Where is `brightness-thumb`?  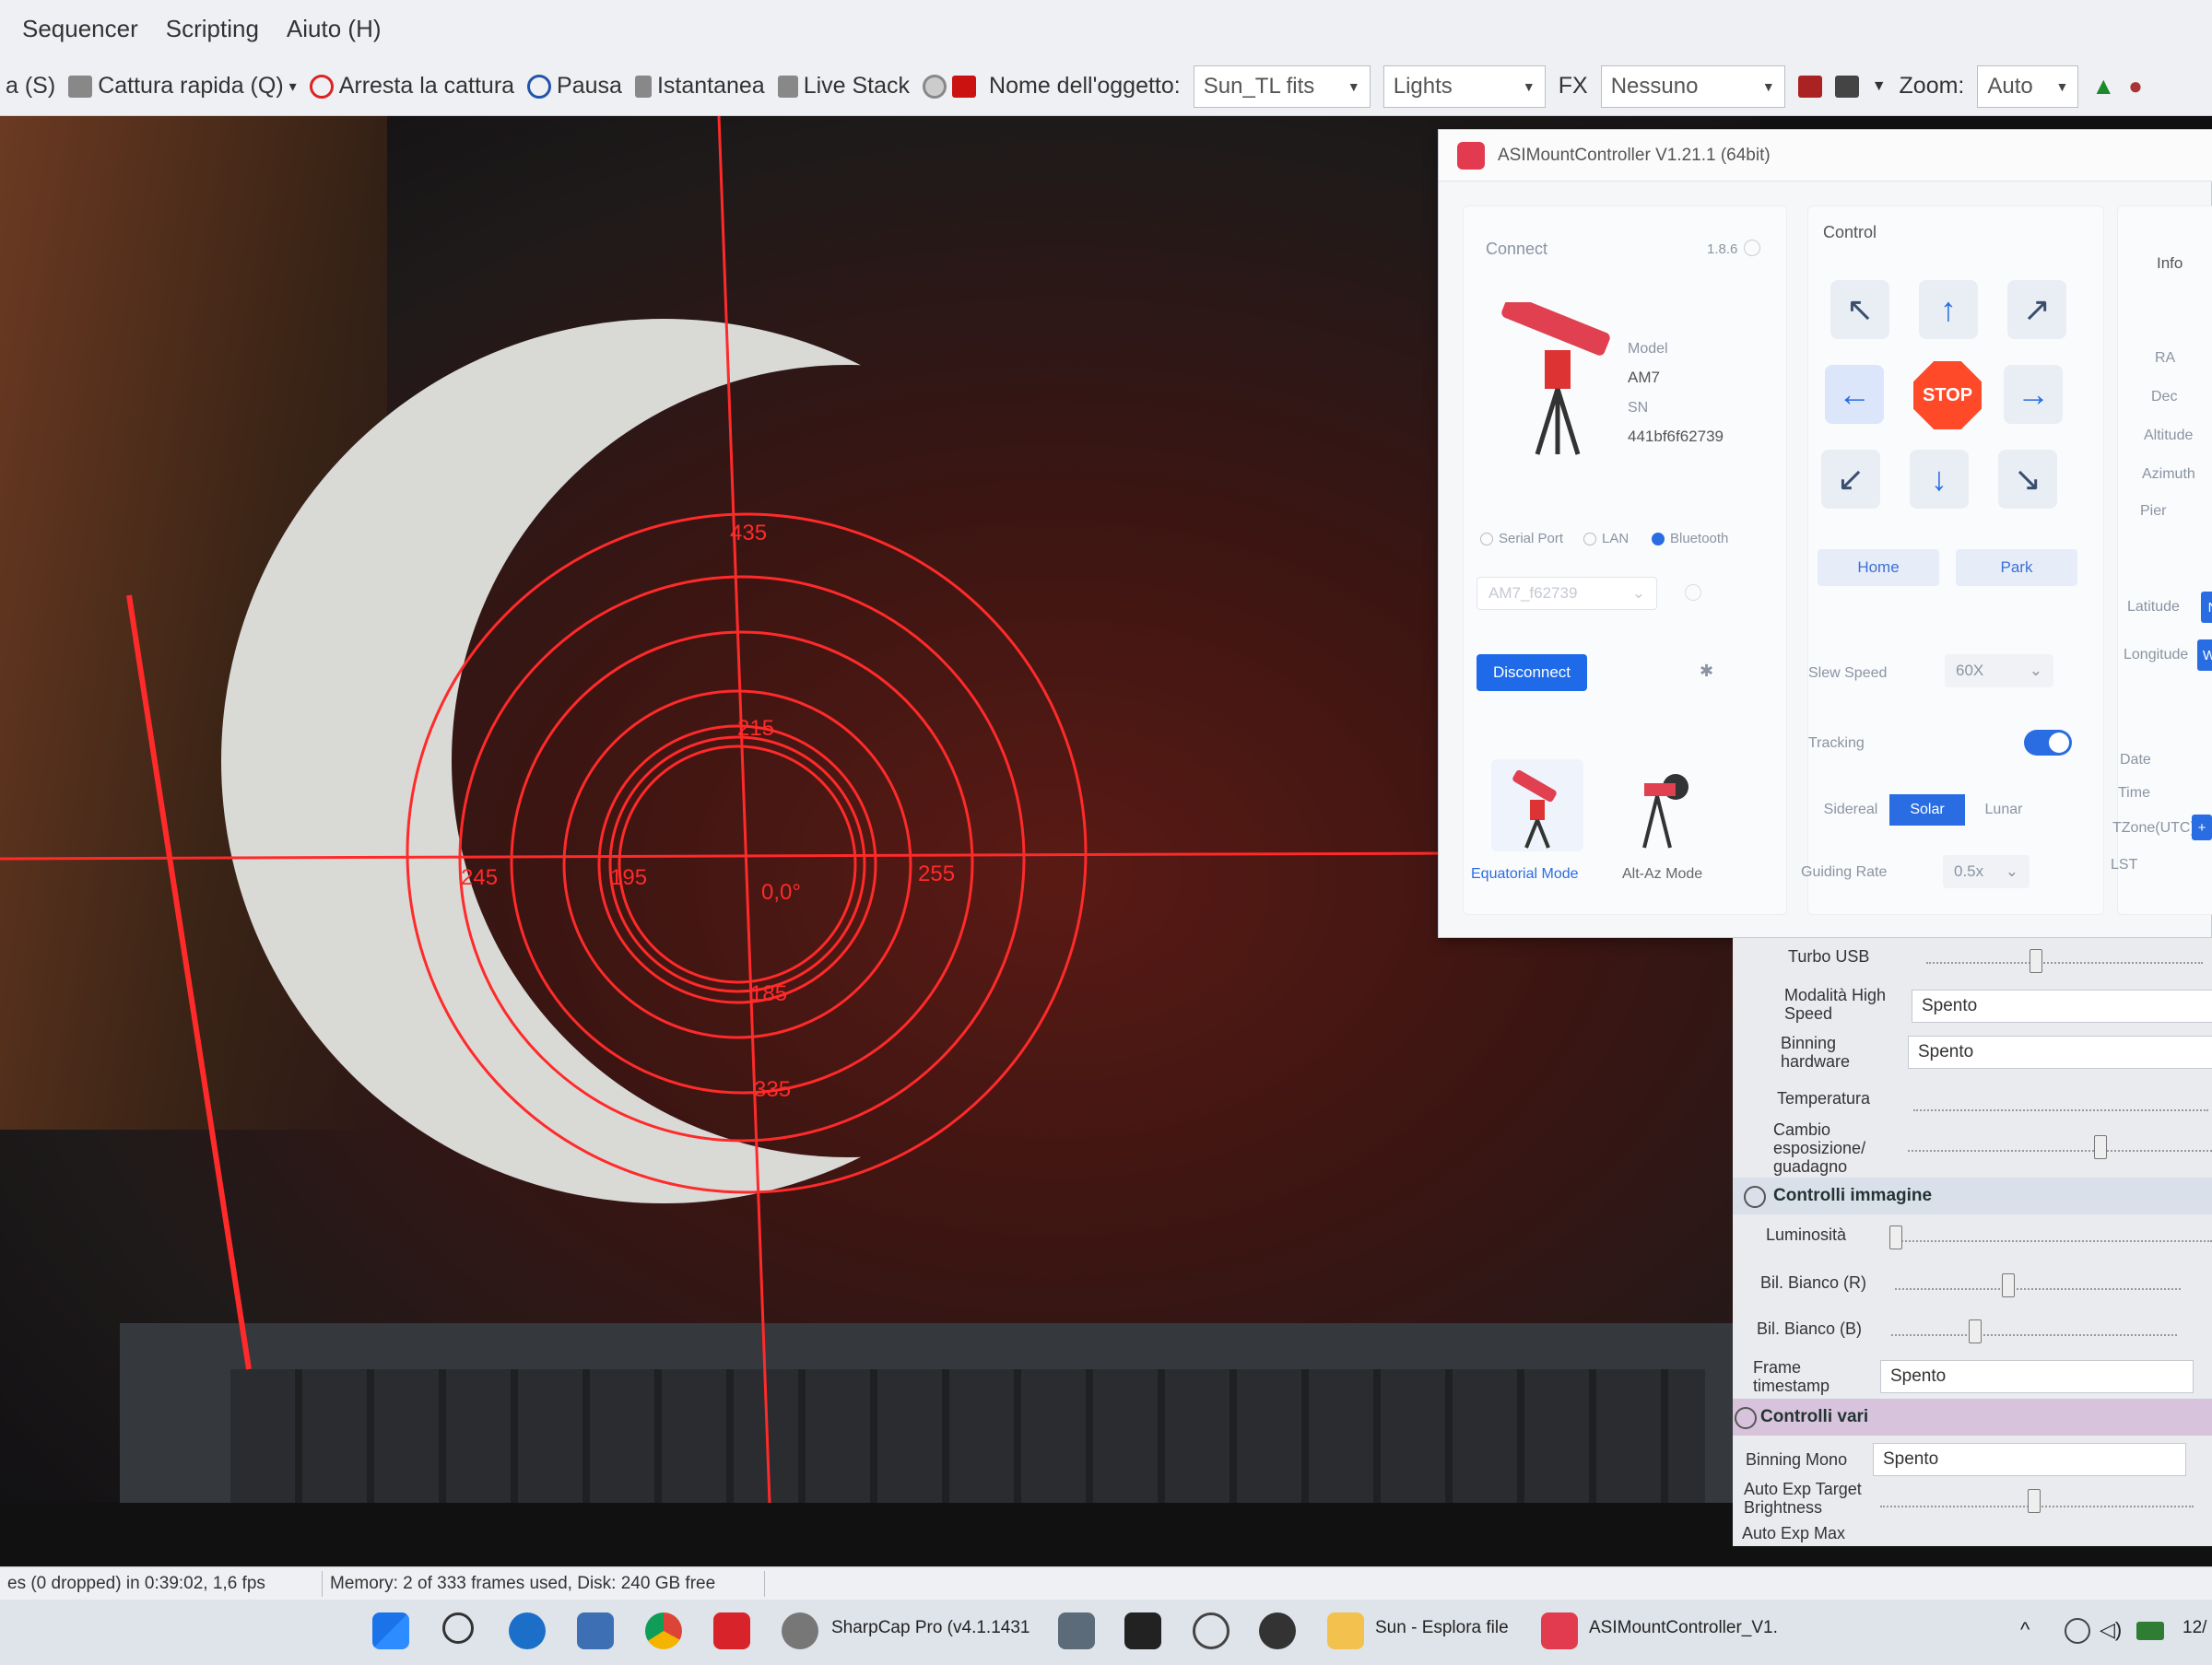 brightness-thumb is located at coordinates (1895, 1237).